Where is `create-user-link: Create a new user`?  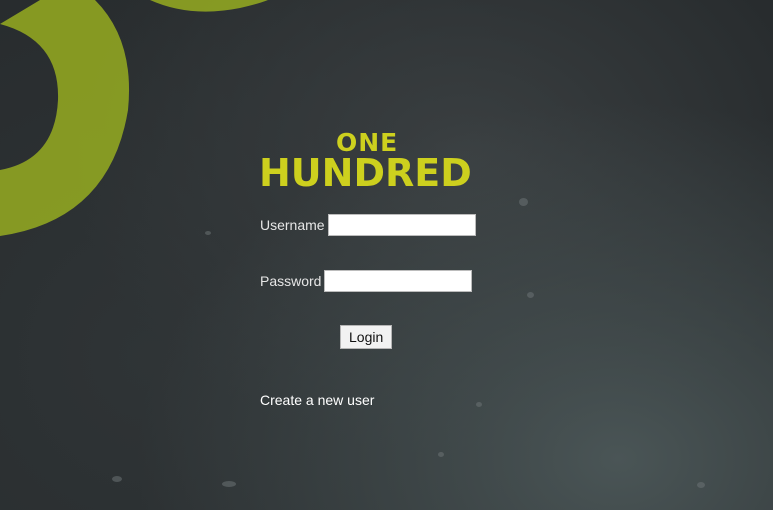 create-user-link: Create a new user is located at coordinates (317, 400).